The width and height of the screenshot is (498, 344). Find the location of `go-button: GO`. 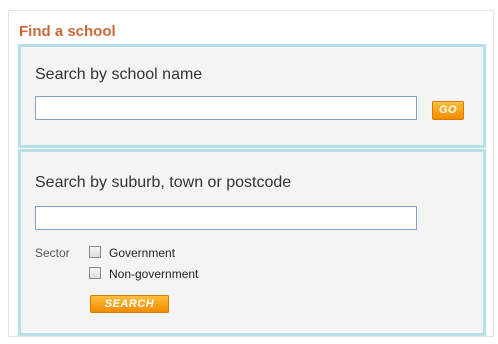

go-button: GO is located at coordinates (448, 110).